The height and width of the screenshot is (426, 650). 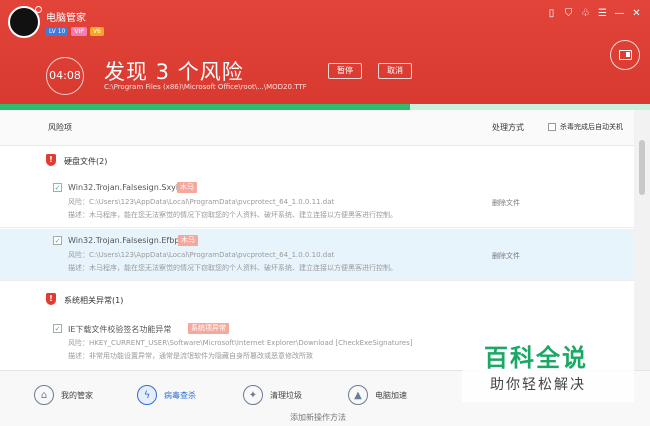 What do you see at coordinates (317, 128) in the screenshot?
I see `column-header: 风险项 处理方式 杀毒完成后自动关机` at bounding box center [317, 128].